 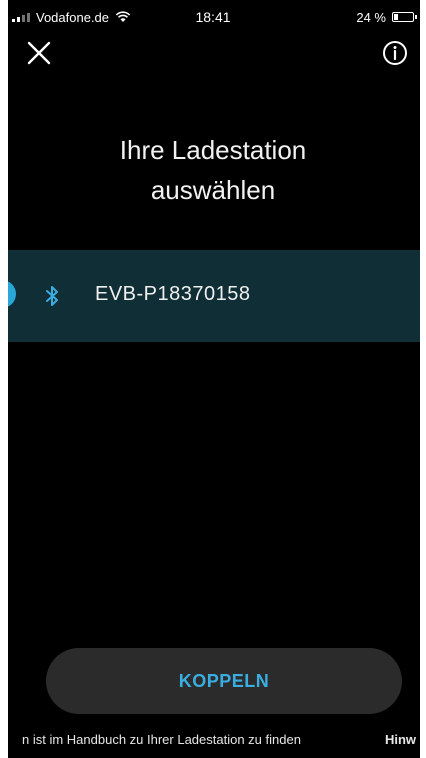 What do you see at coordinates (173, 294) in the screenshot?
I see `device-name: EVB-P18370158` at bounding box center [173, 294].